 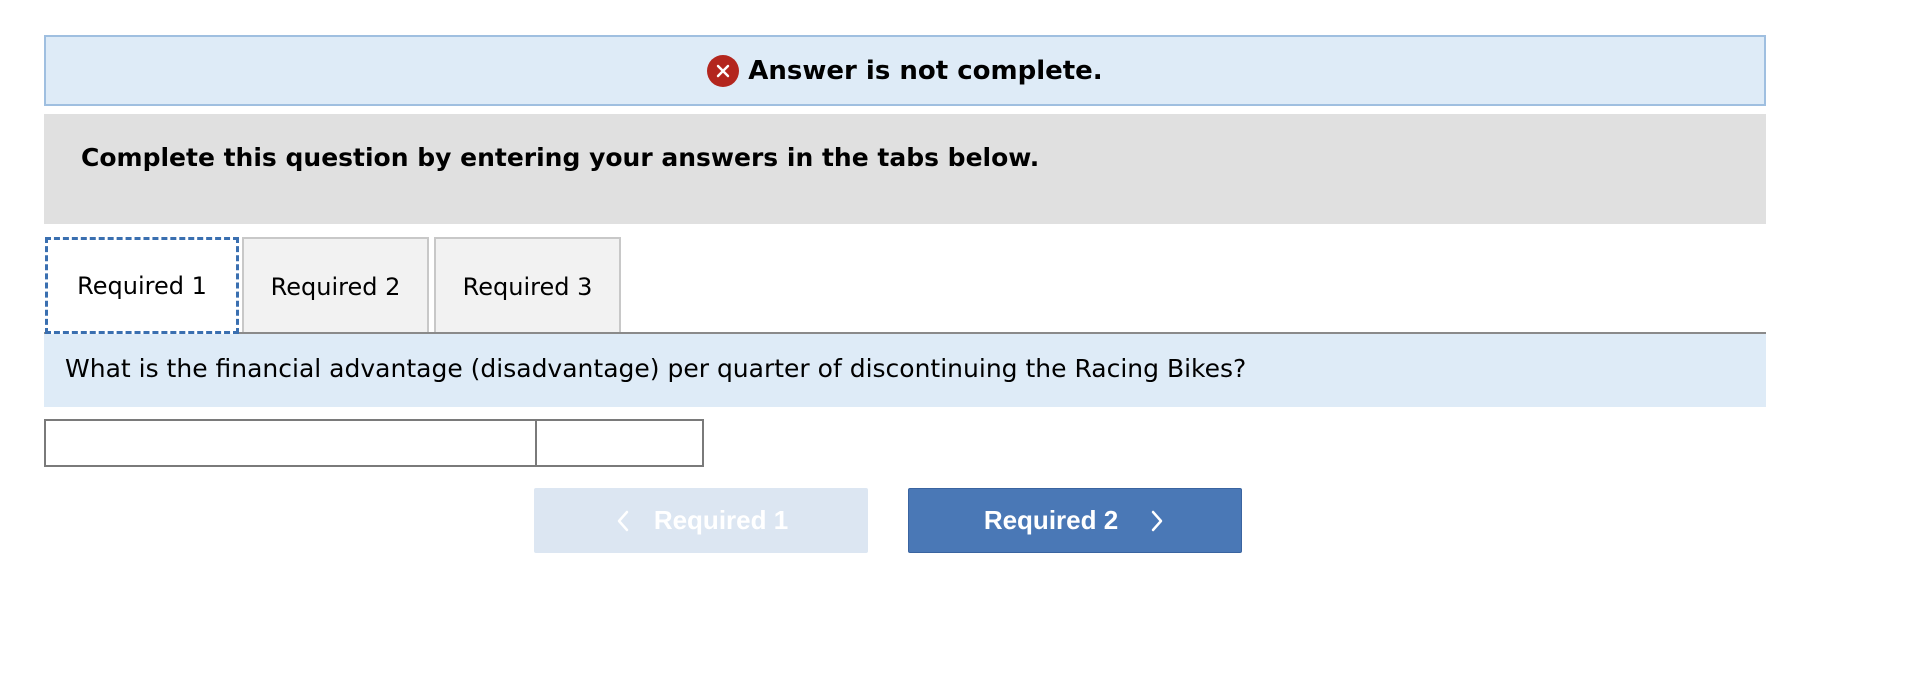 What do you see at coordinates (925, 70) in the screenshot?
I see `status-text: Answer is not complete.` at bounding box center [925, 70].